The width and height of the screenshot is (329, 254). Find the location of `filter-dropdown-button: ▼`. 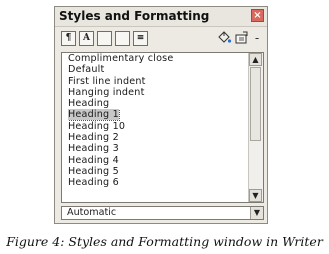

filter-dropdown-button: ▼ is located at coordinates (256, 213).